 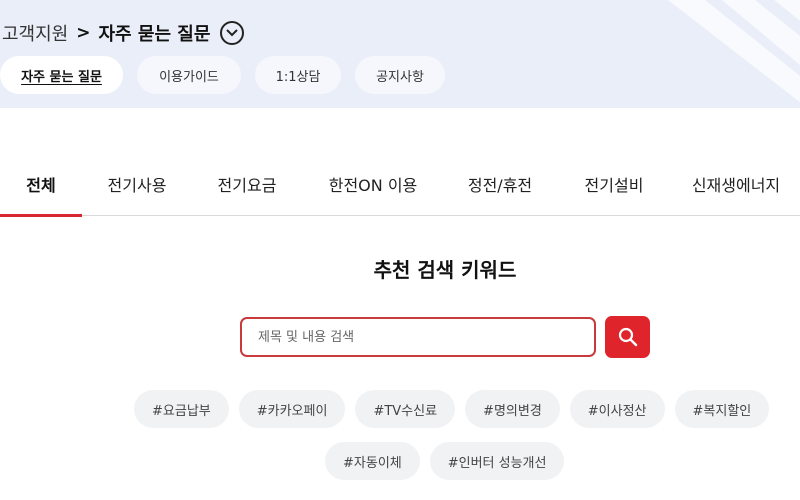 What do you see at coordinates (232, 33) in the screenshot?
I see `chevron-down-icon` at bounding box center [232, 33].